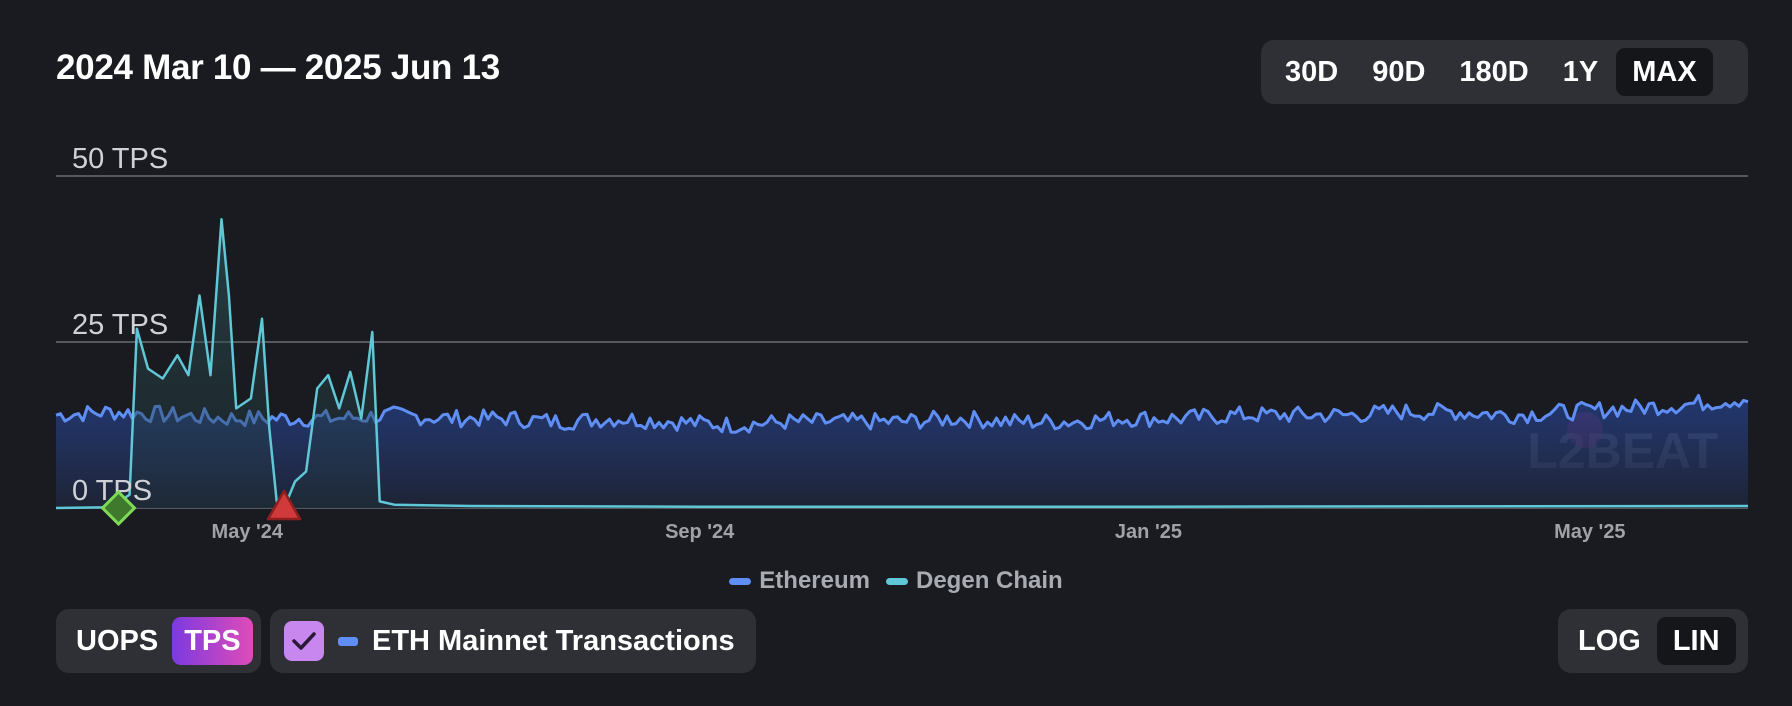 The height and width of the screenshot is (706, 1792). What do you see at coordinates (700, 532) in the screenshot?
I see `x-tick-label: Sep '24` at bounding box center [700, 532].